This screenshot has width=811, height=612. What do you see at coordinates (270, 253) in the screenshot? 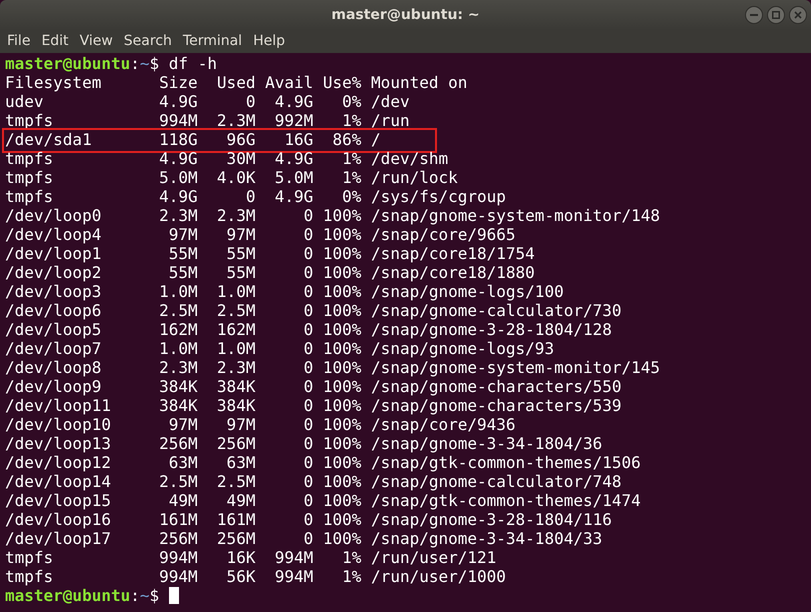
I see `output-line: /dev/loop1 55M 55M 0 100% /snap/core18/1754` at bounding box center [270, 253].